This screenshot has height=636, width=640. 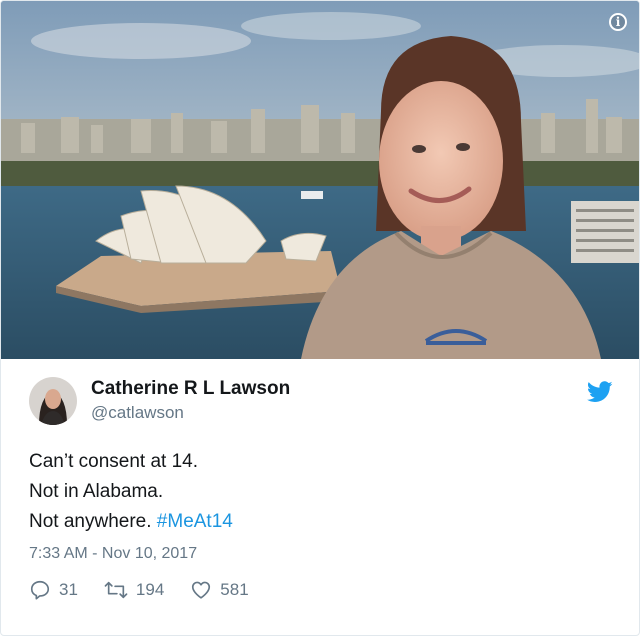 I want to click on heart-icon, so click(x=201, y=590).